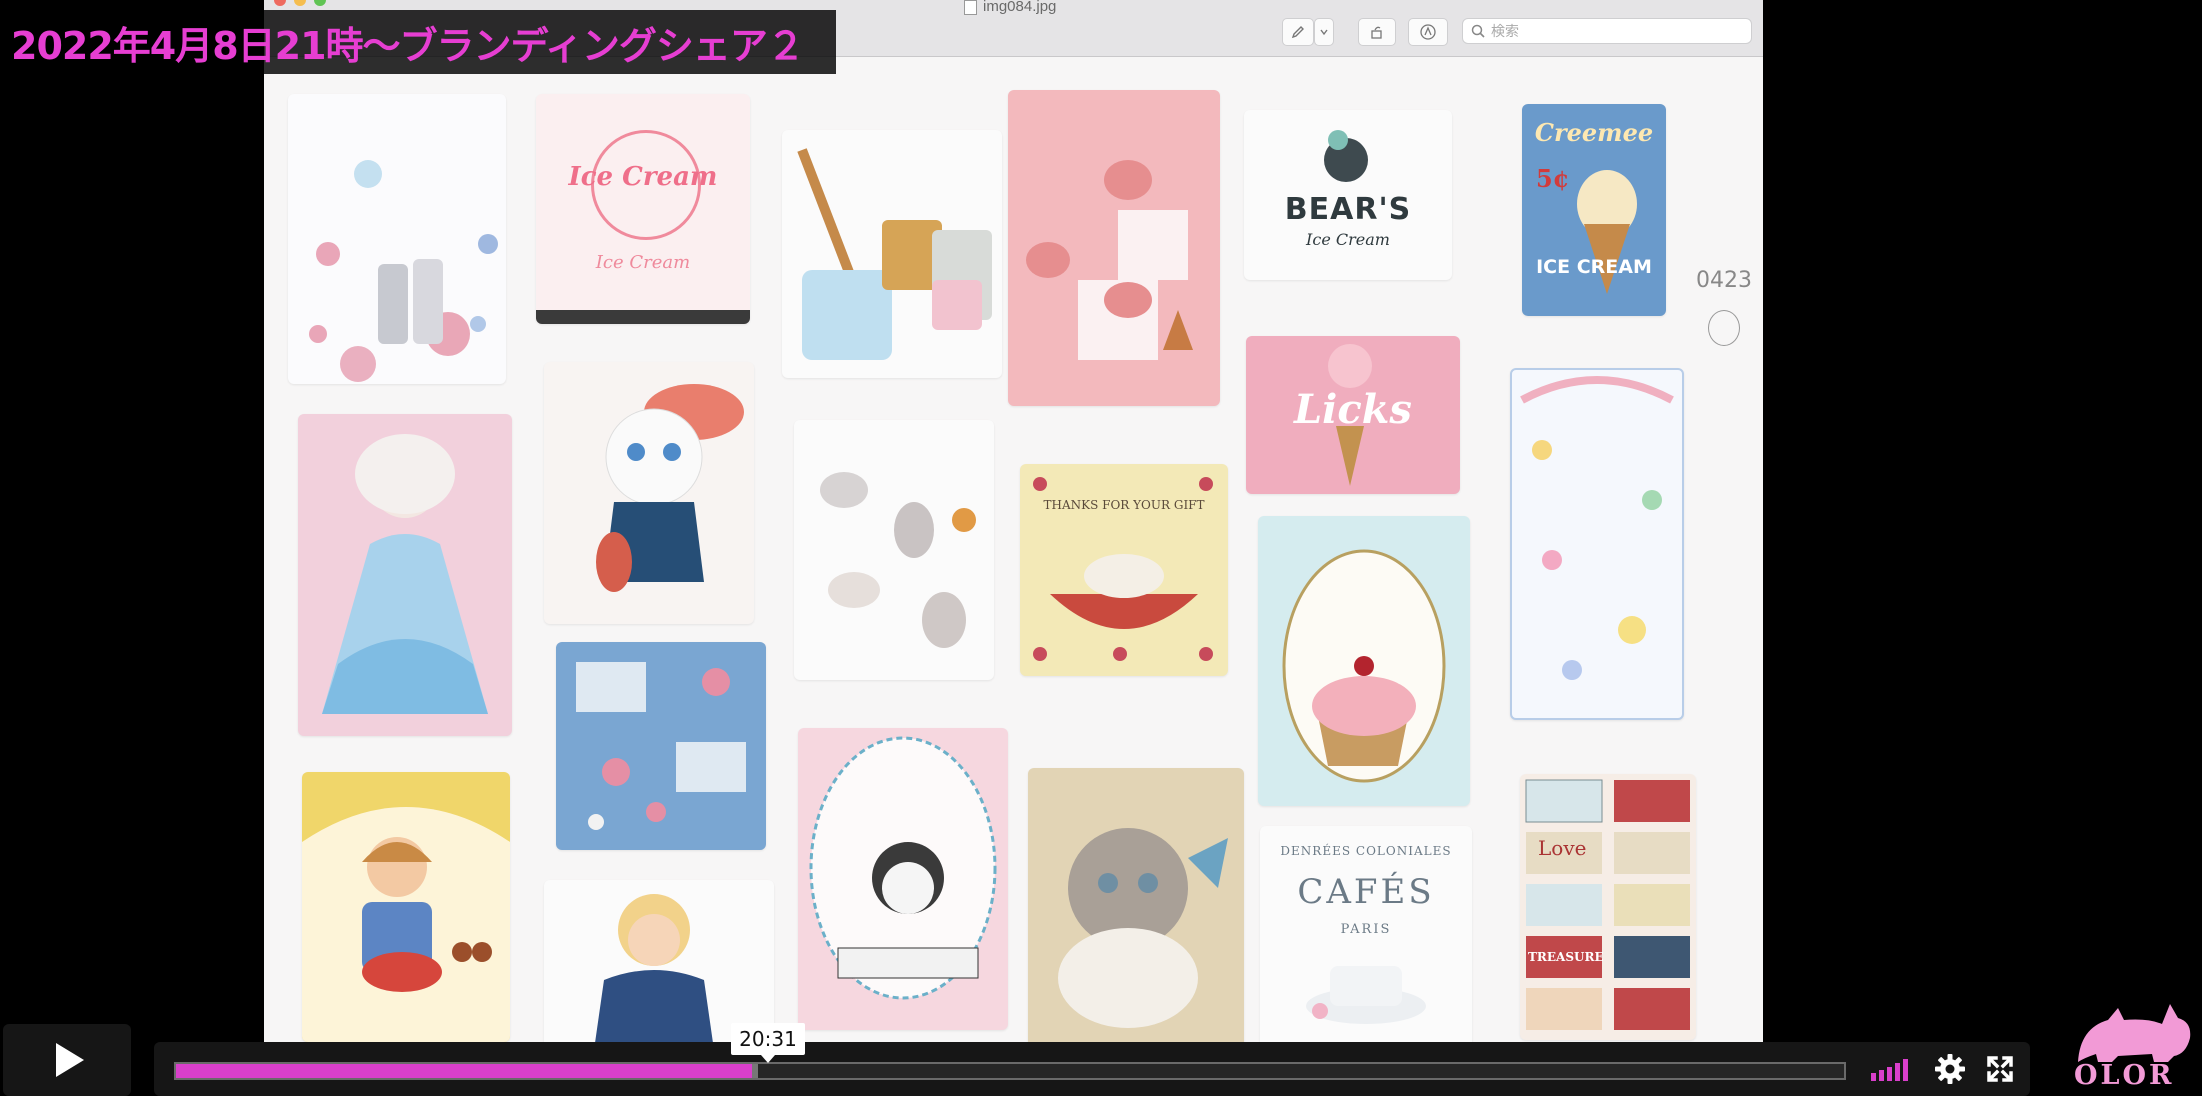 This screenshot has height=1096, width=2202. What do you see at coordinates (643, 177) in the screenshot?
I see `ice-cream-logo-text: Ice Cream` at bounding box center [643, 177].